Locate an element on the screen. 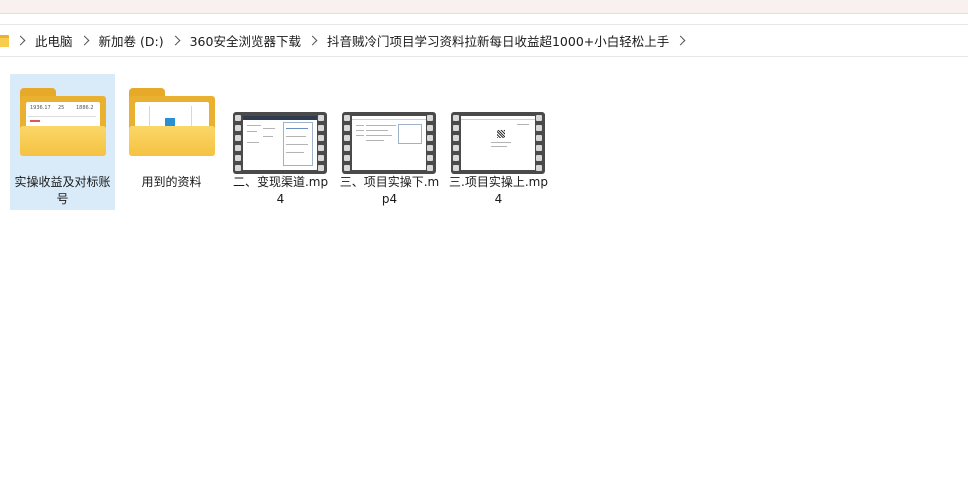  file-item-video: 三.项目实操上.mp4 is located at coordinates (498, 142).